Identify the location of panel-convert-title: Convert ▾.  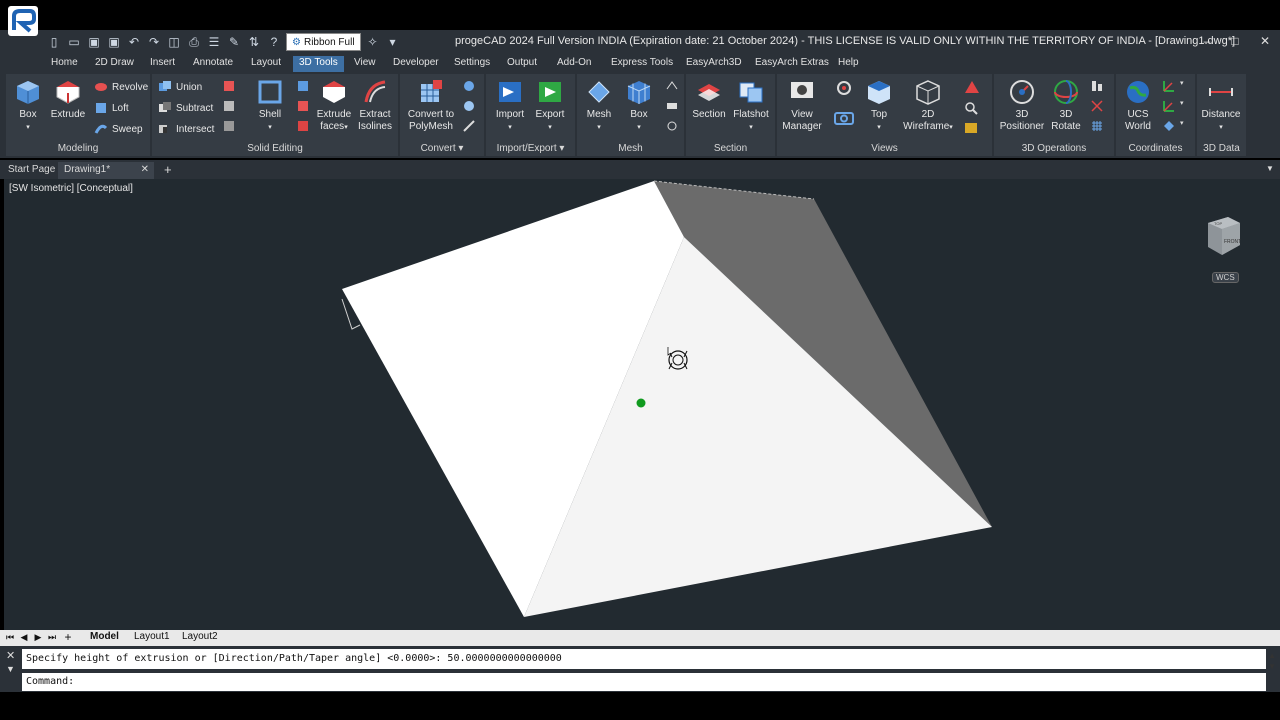
(442, 148).